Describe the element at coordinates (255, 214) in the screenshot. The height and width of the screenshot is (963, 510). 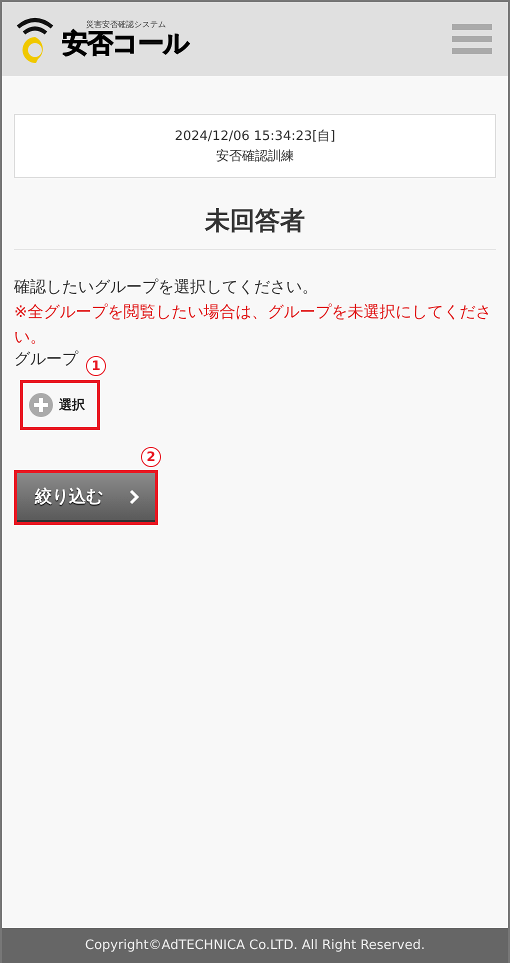
I see `page-title: 未回答者` at that location.